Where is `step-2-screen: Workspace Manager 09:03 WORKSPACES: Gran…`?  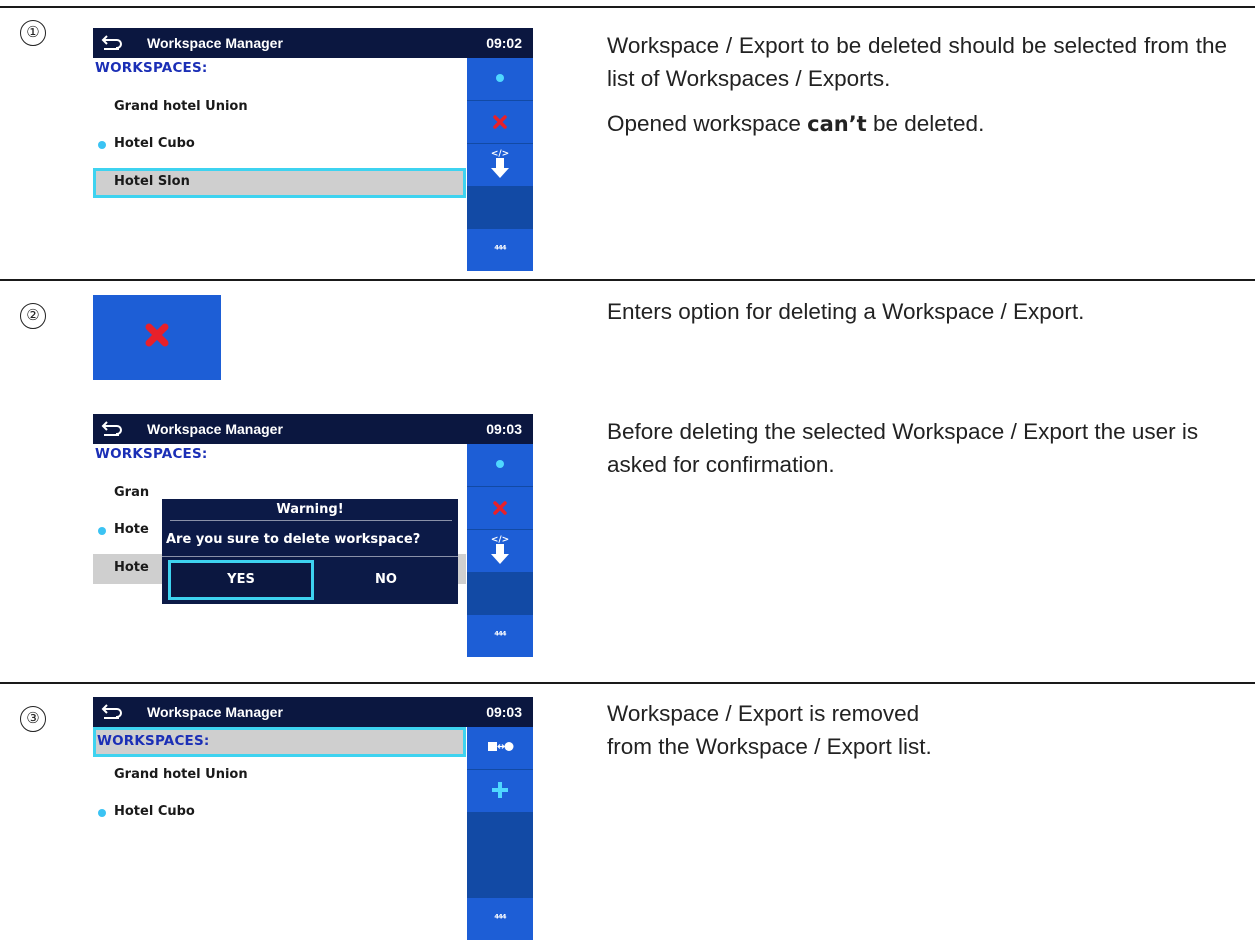
step-2-screen: Workspace Manager 09:03 WORKSPACES: Gran… is located at coordinates (313, 535).